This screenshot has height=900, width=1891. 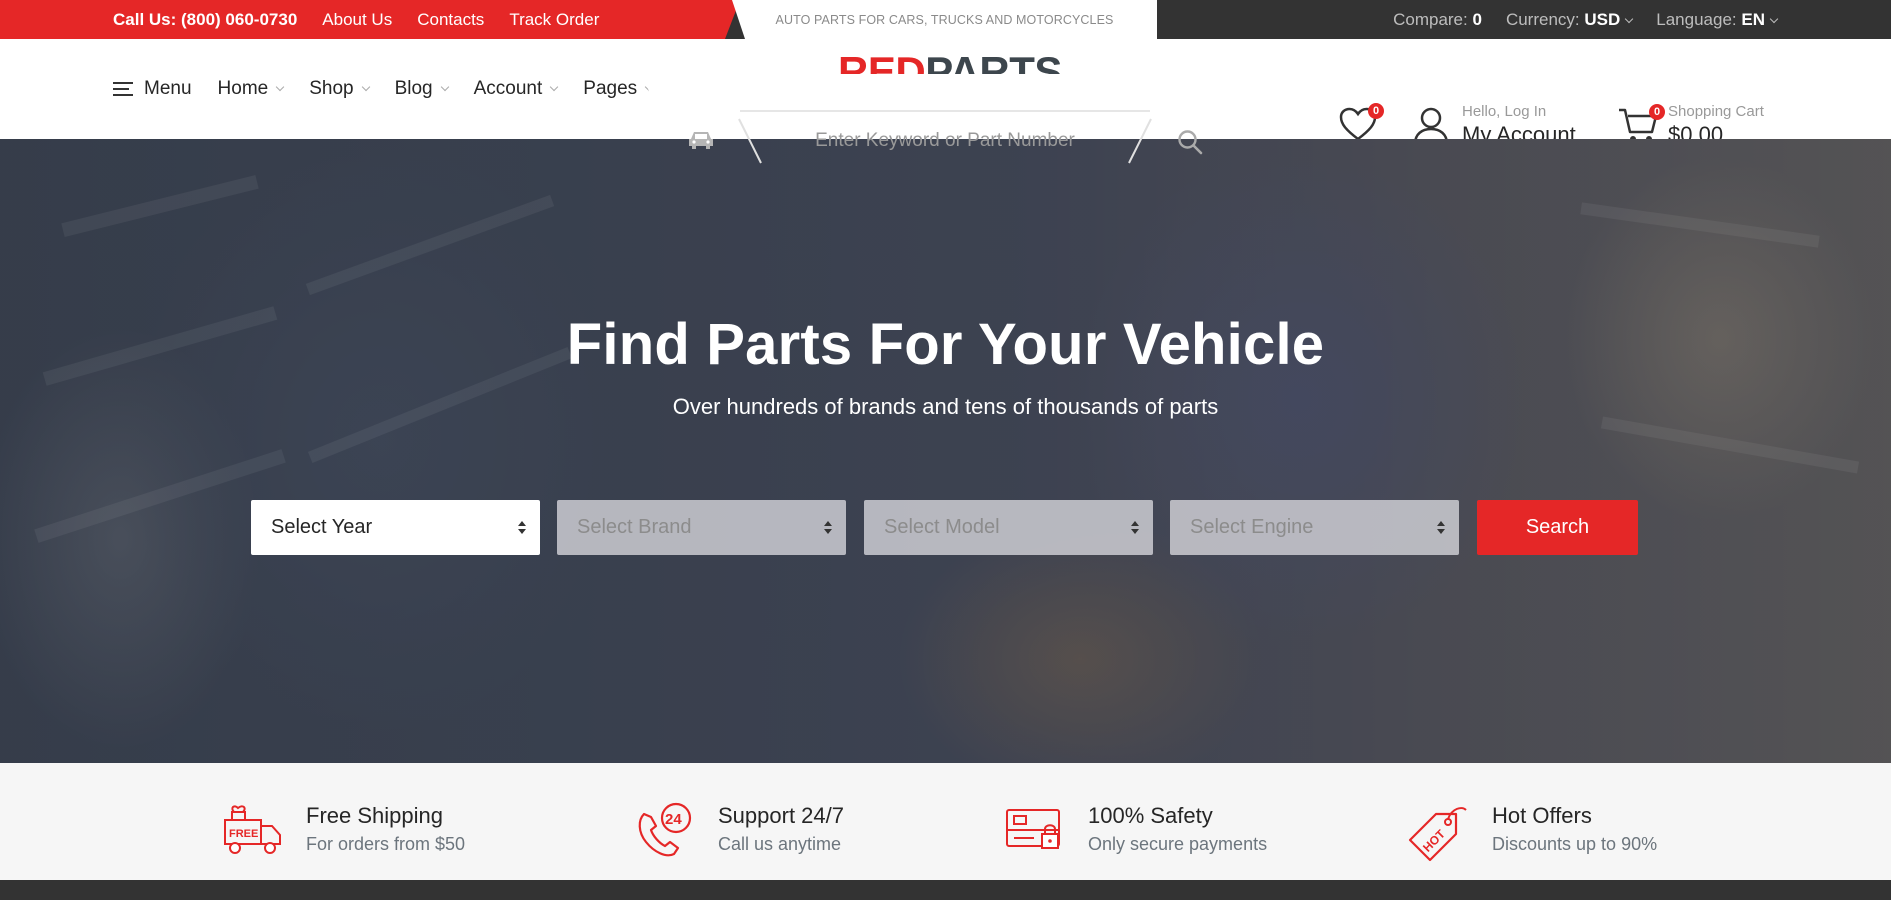 I want to click on link-contacts: Contacts, so click(x=450, y=20).